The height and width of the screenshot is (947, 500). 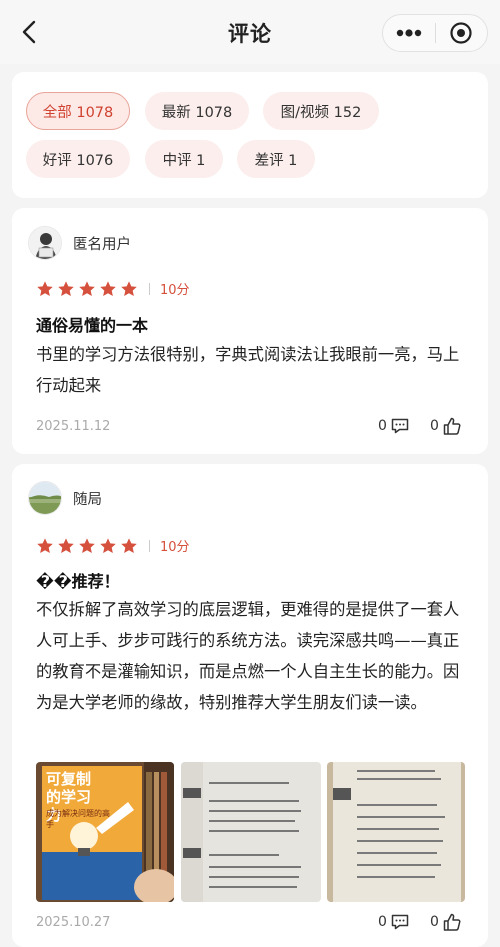 I want to click on review-user: 随局, so click(x=65, y=498).